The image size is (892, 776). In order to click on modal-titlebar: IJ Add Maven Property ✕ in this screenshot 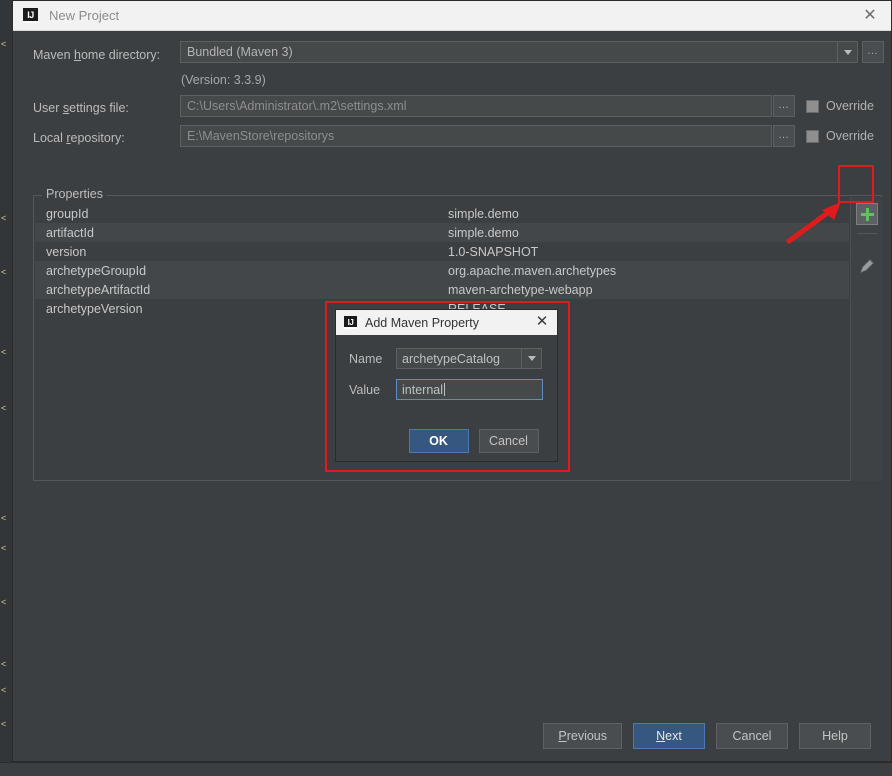, I will do `click(446, 322)`.